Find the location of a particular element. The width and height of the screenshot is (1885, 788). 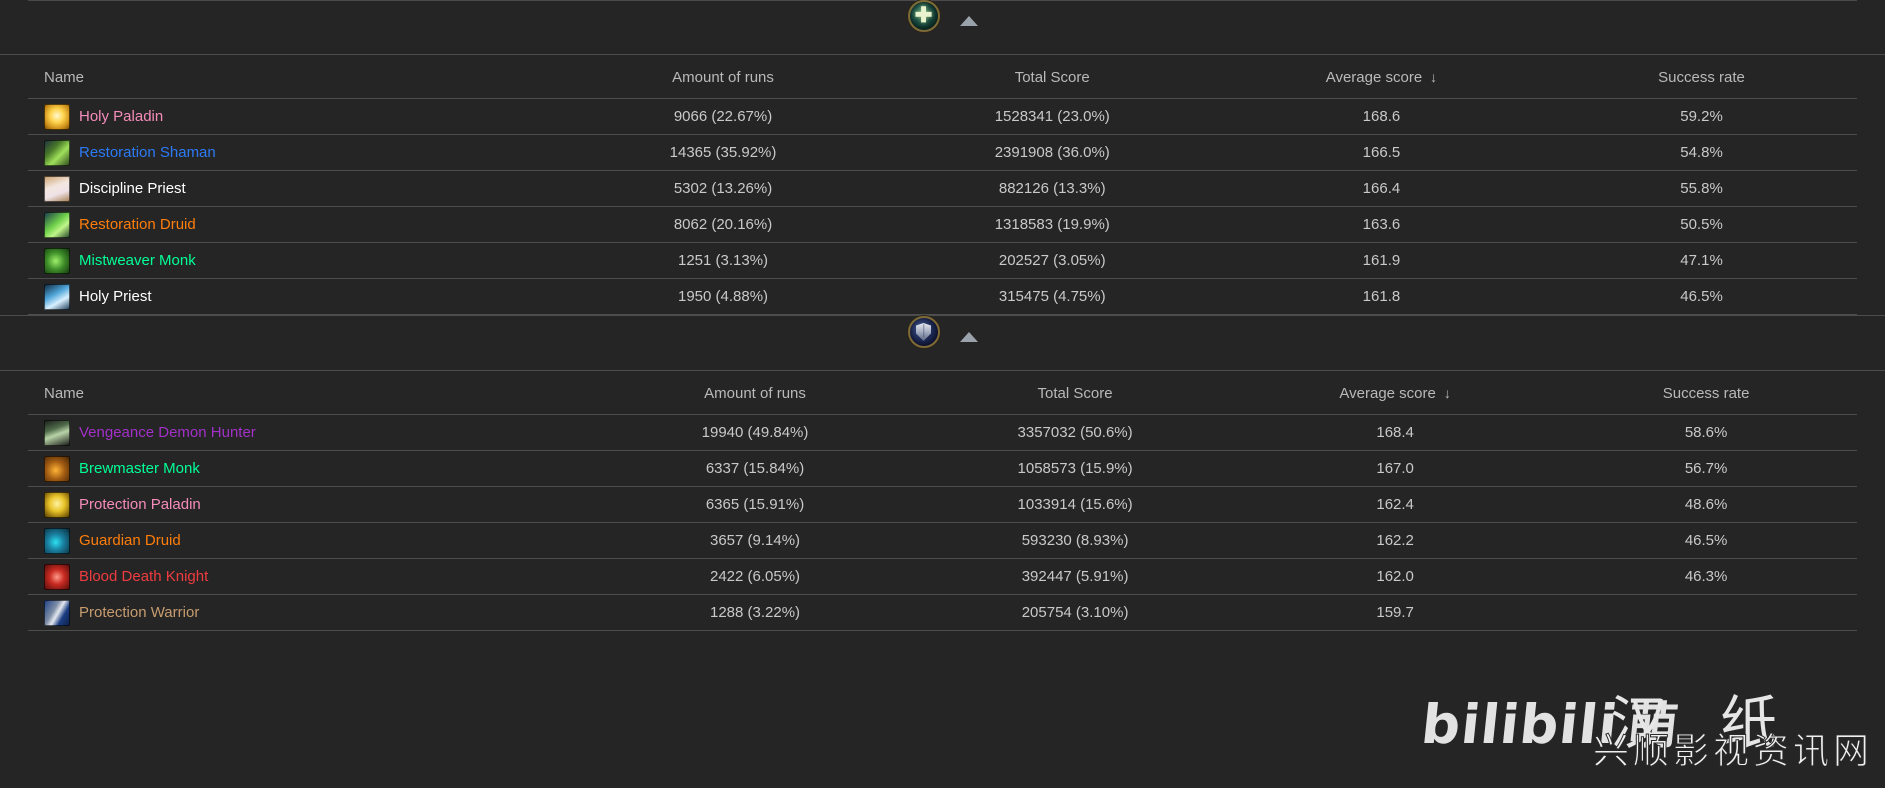

healer-plus-icon: ✚ is located at coordinates (923, 16).